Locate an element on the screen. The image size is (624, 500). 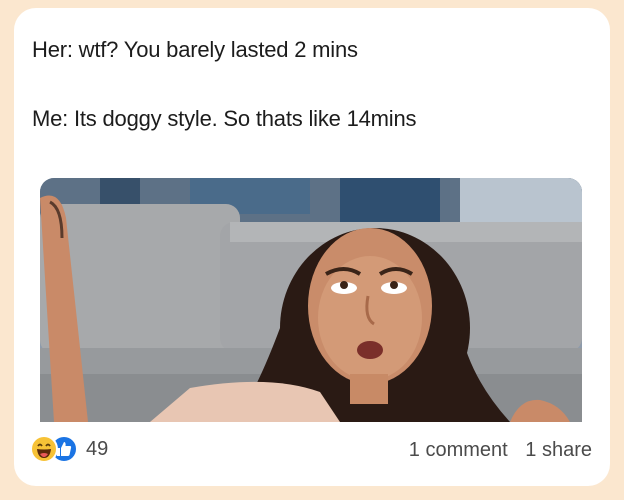
reactions-summary: 49 is located at coordinates (69, 449).